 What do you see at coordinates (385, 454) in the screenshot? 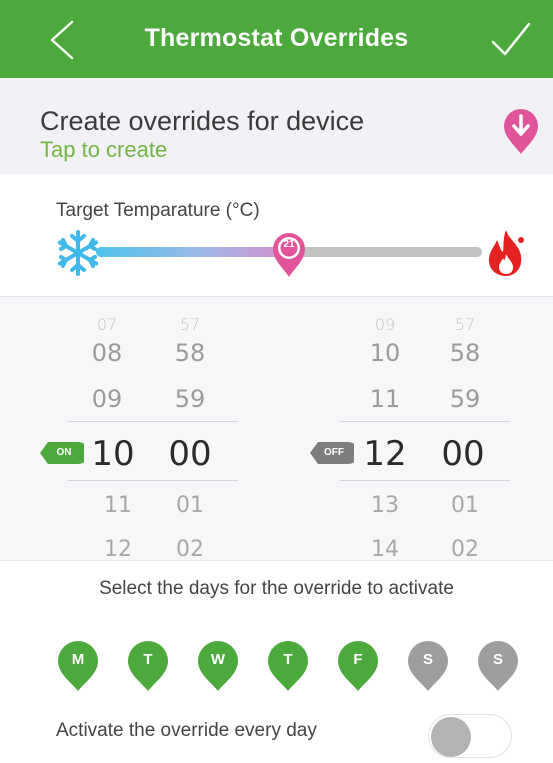
I see `end-hour-selected: 12` at bounding box center [385, 454].